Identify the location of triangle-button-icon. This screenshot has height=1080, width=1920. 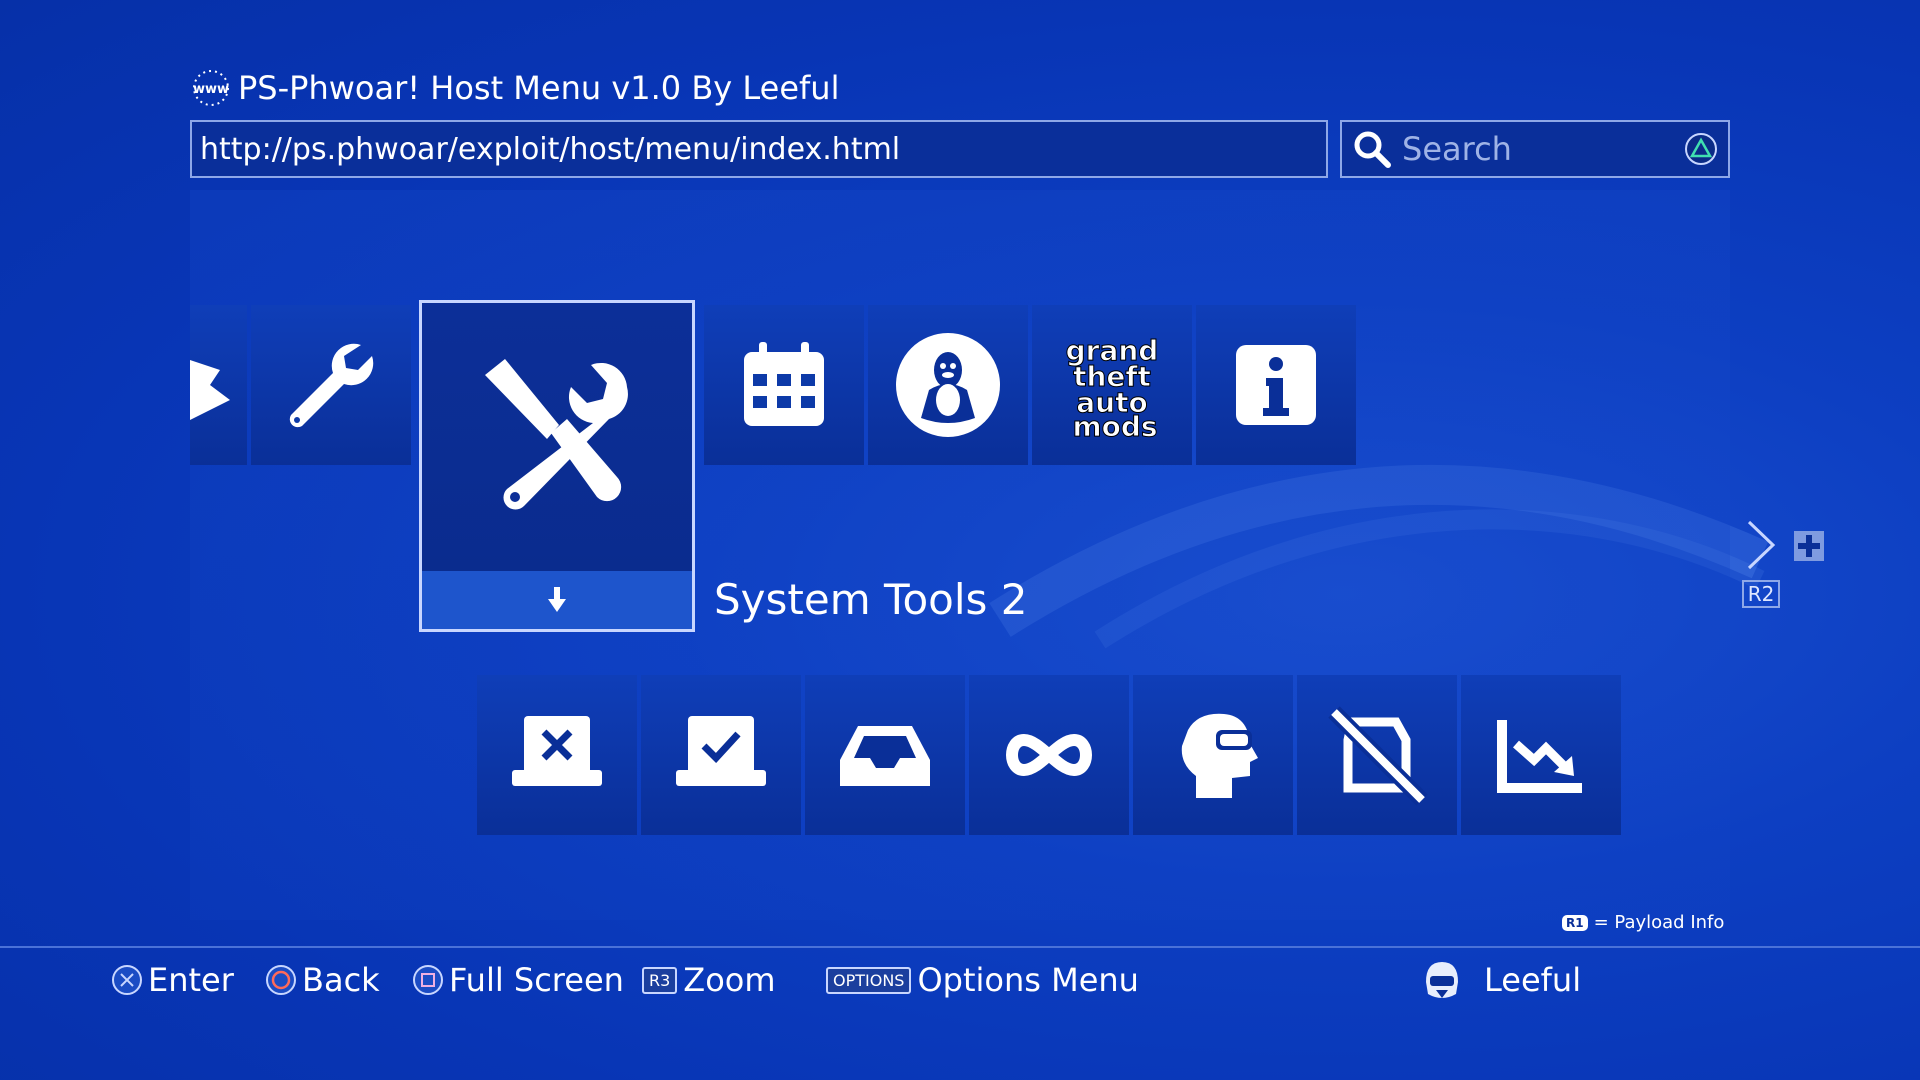
(1701, 149).